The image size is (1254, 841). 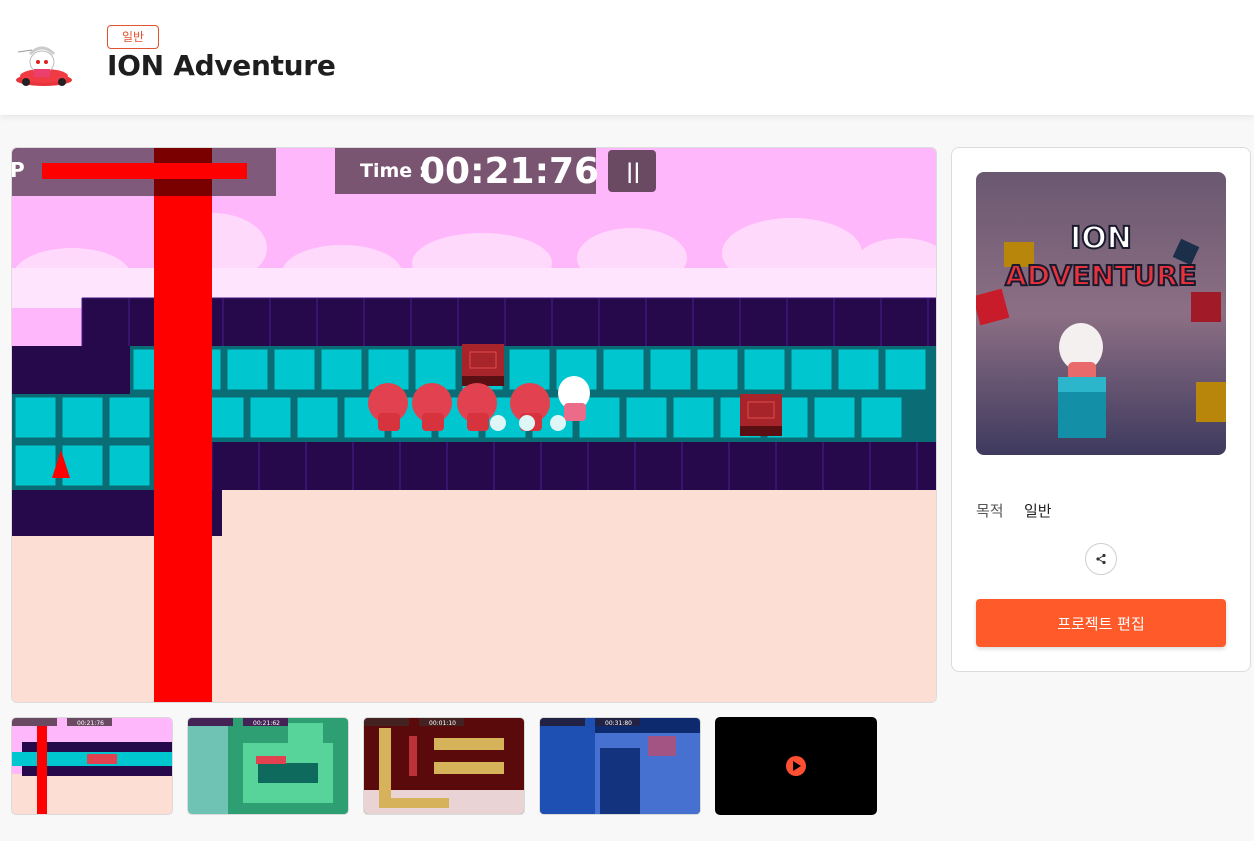 I want to click on play-icon, so click(x=796, y=766).